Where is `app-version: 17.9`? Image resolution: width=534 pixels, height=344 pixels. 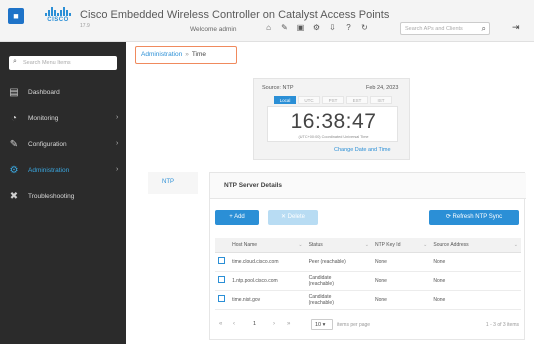
app-version: 17.9 is located at coordinates (85, 26).